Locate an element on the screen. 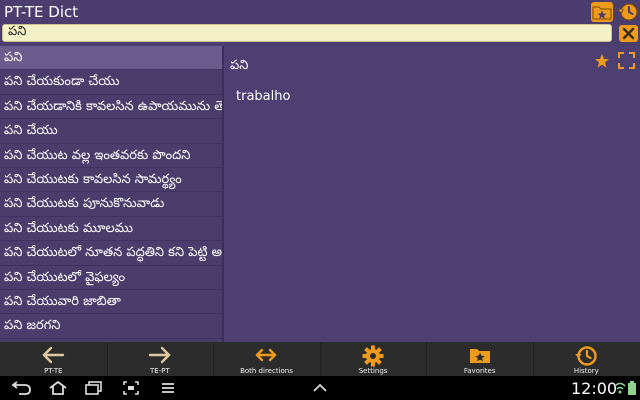  word-list-item: పని చేయకుండా చేయు is located at coordinates (111, 82).